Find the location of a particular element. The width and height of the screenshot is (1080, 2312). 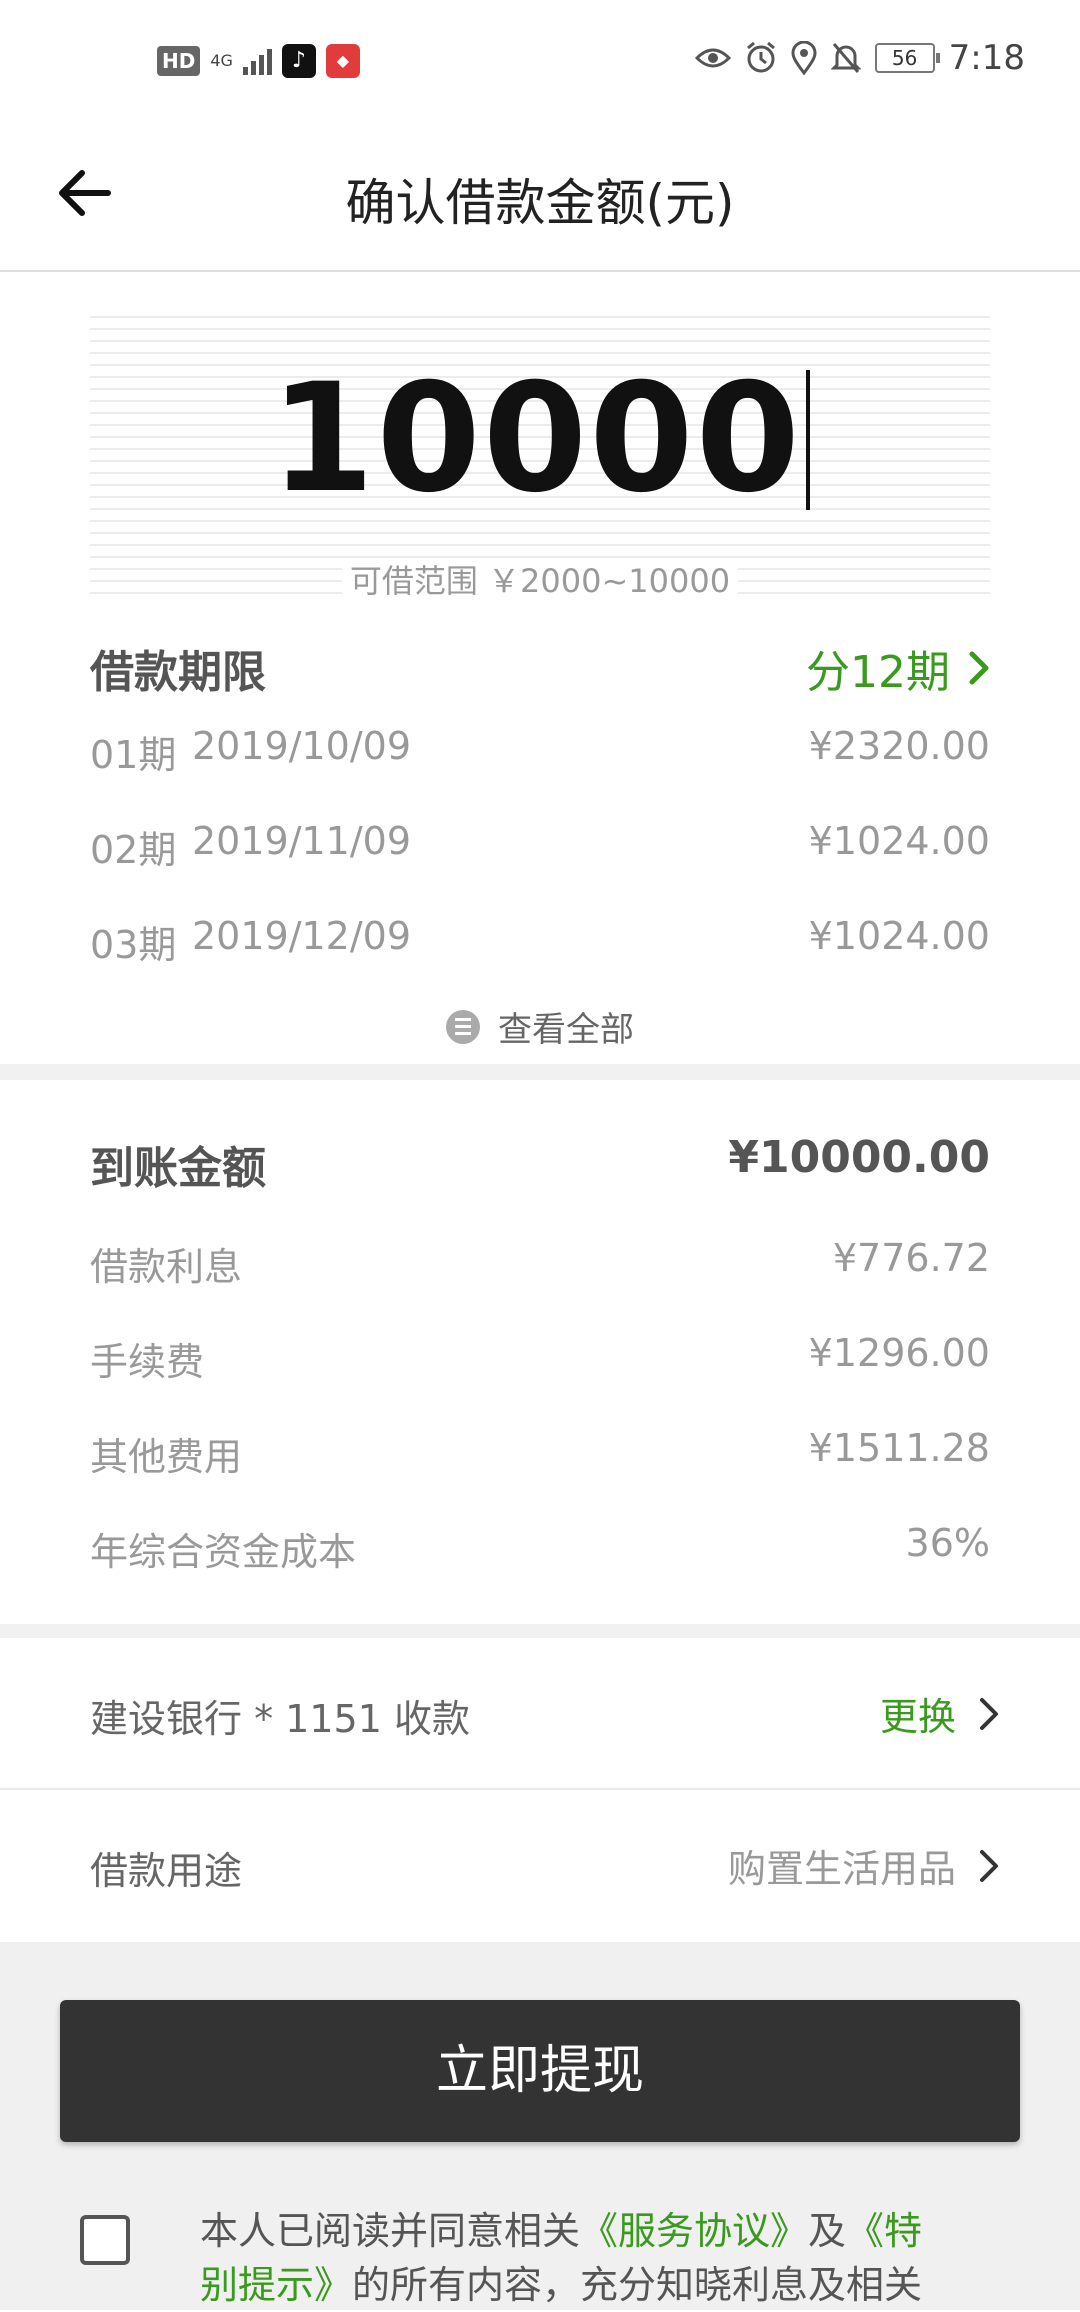

amount-range: 可借范围 ￥2000~10000 is located at coordinates (540, 579).